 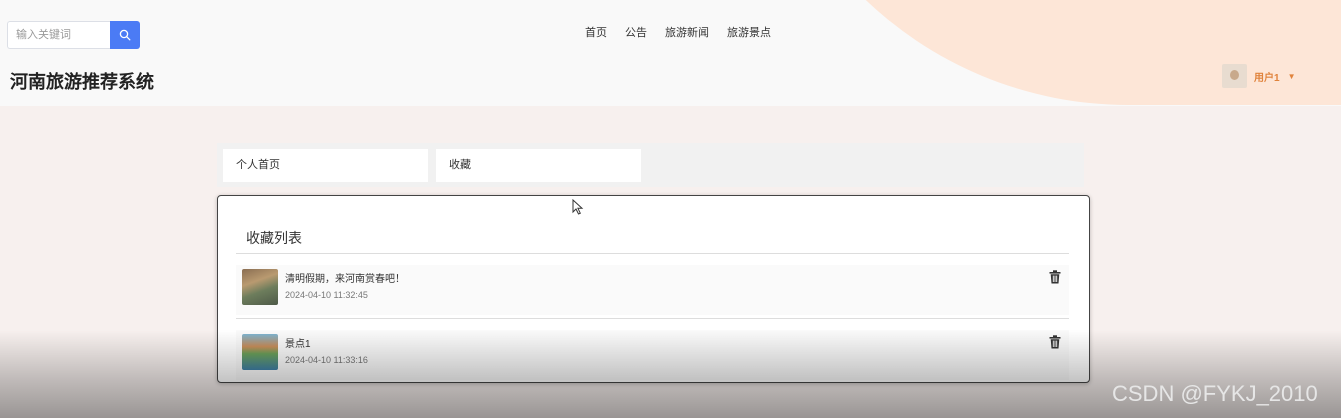 I want to click on favorite-item: 清明假期，来河南赏春吧！ 2024-04-10 11:32:45, so click(x=652, y=290).